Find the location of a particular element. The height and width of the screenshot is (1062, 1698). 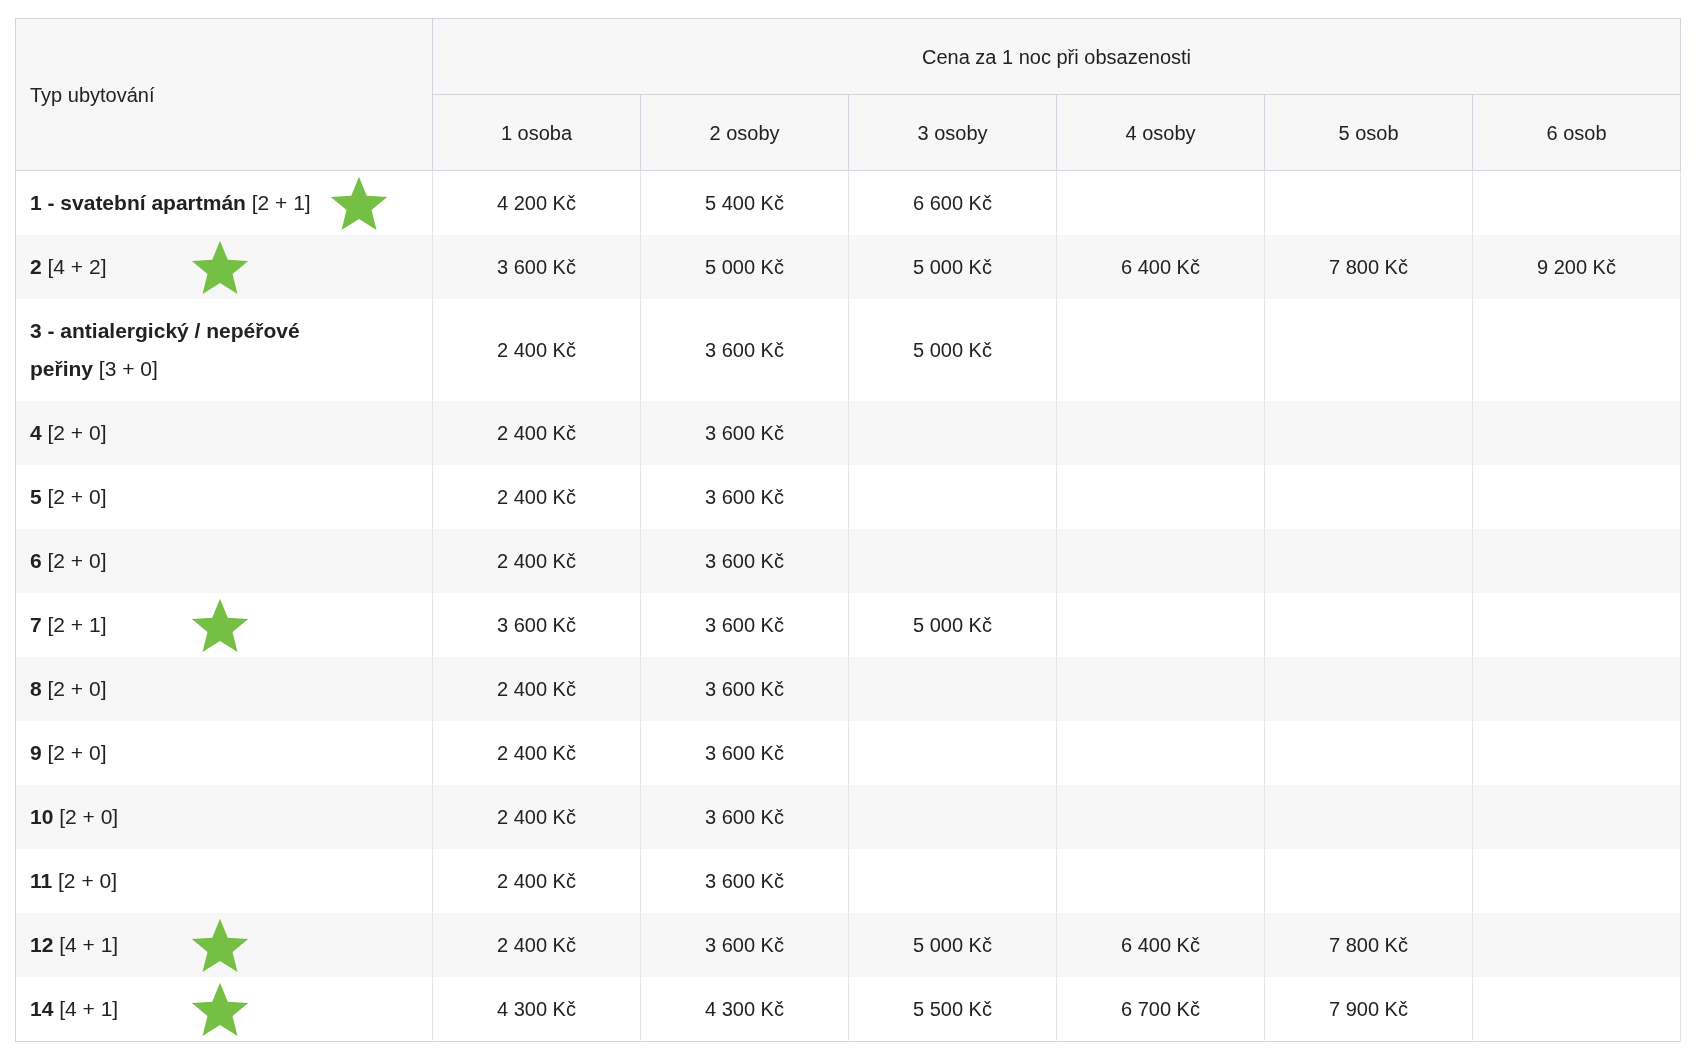

price: 6 600 Kč is located at coordinates (952, 203).